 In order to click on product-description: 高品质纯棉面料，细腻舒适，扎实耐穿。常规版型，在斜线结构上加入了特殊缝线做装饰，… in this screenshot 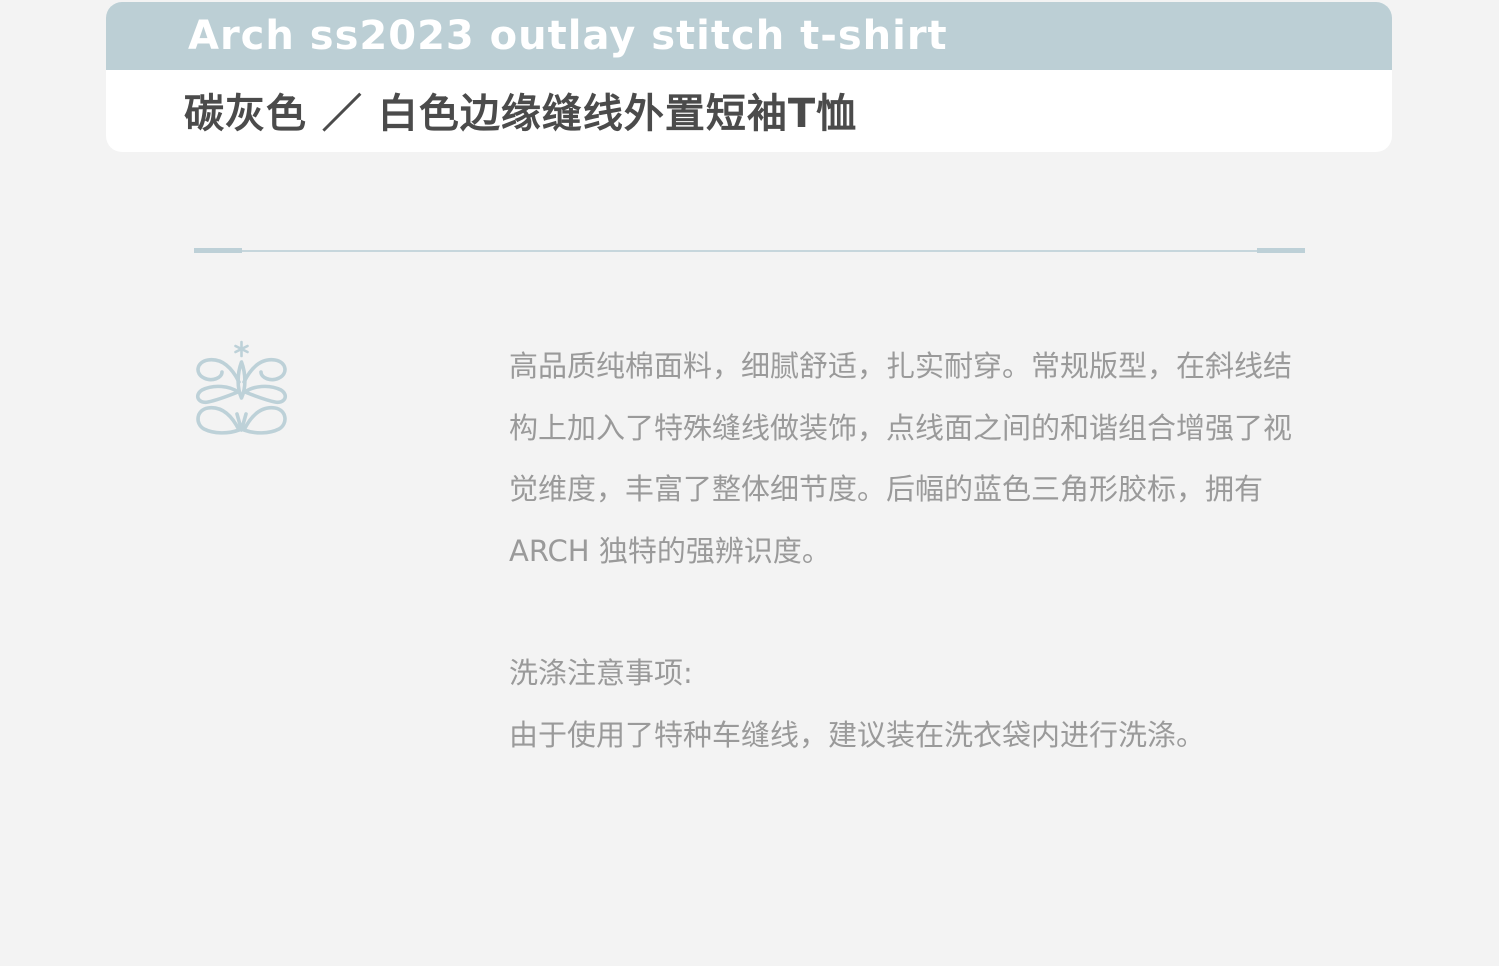, I will do `click(901, 458)`.